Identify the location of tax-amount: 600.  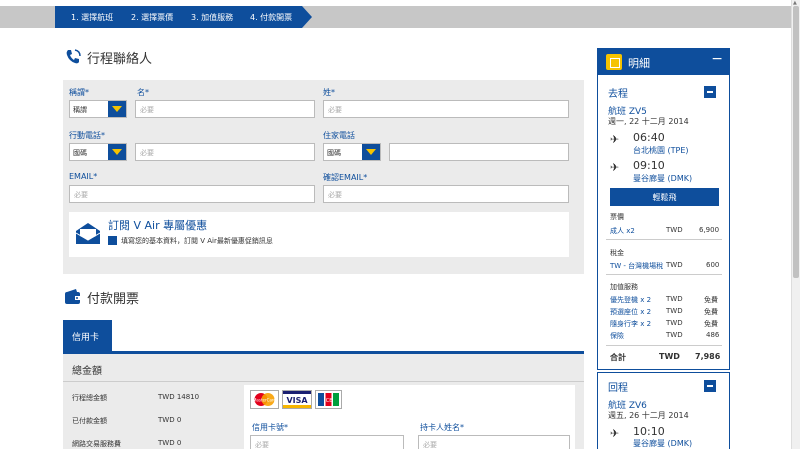
(713, 265).